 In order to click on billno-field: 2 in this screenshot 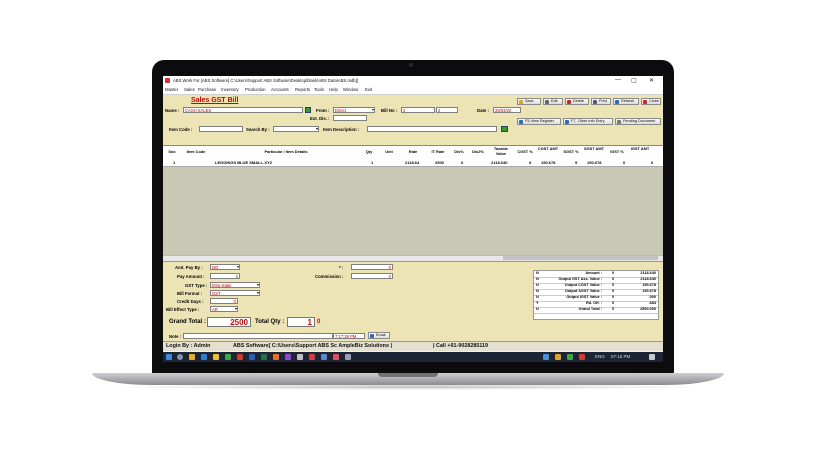, I will do `click(418, 110)`.